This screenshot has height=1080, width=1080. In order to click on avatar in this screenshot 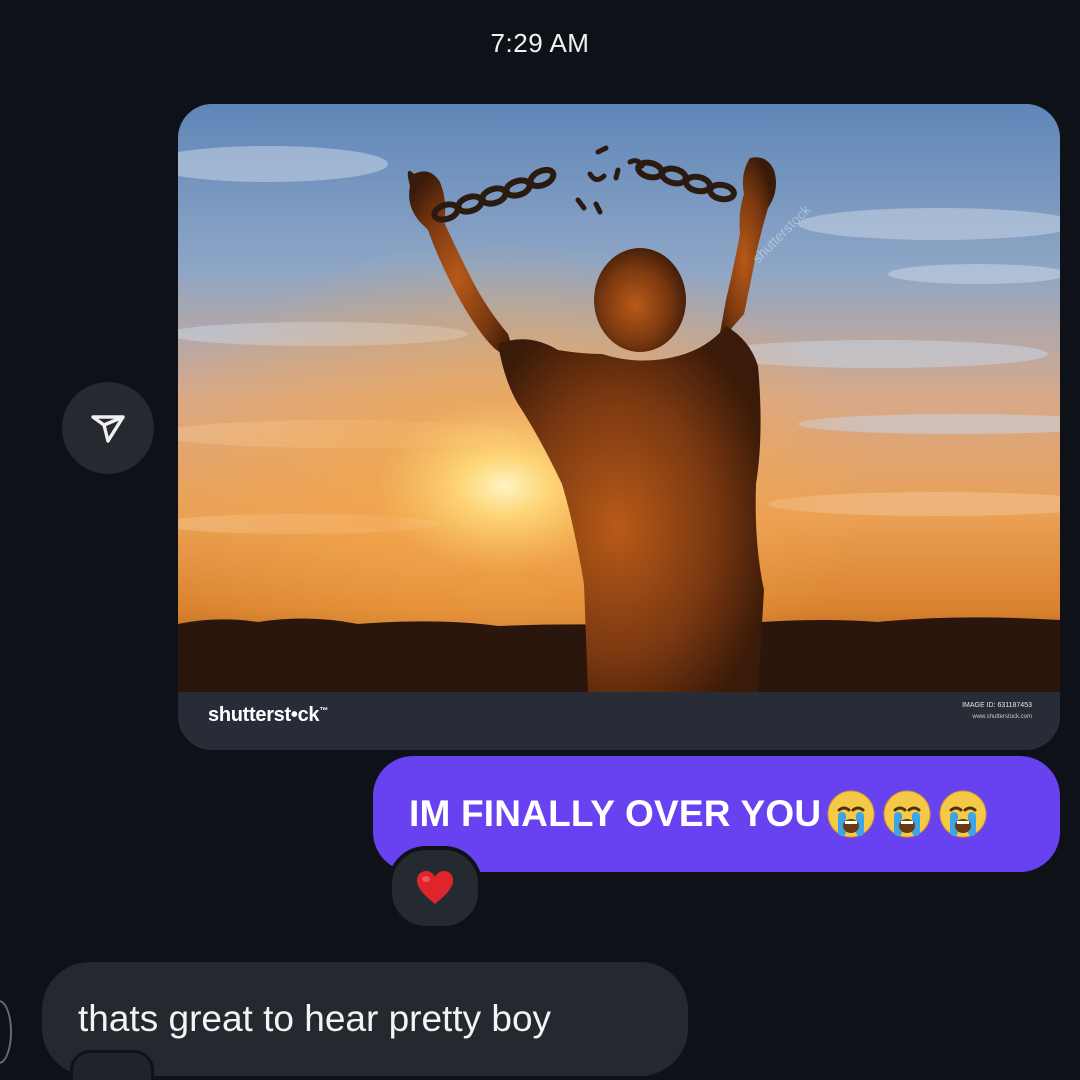, I will do `click(6, 1032)`.